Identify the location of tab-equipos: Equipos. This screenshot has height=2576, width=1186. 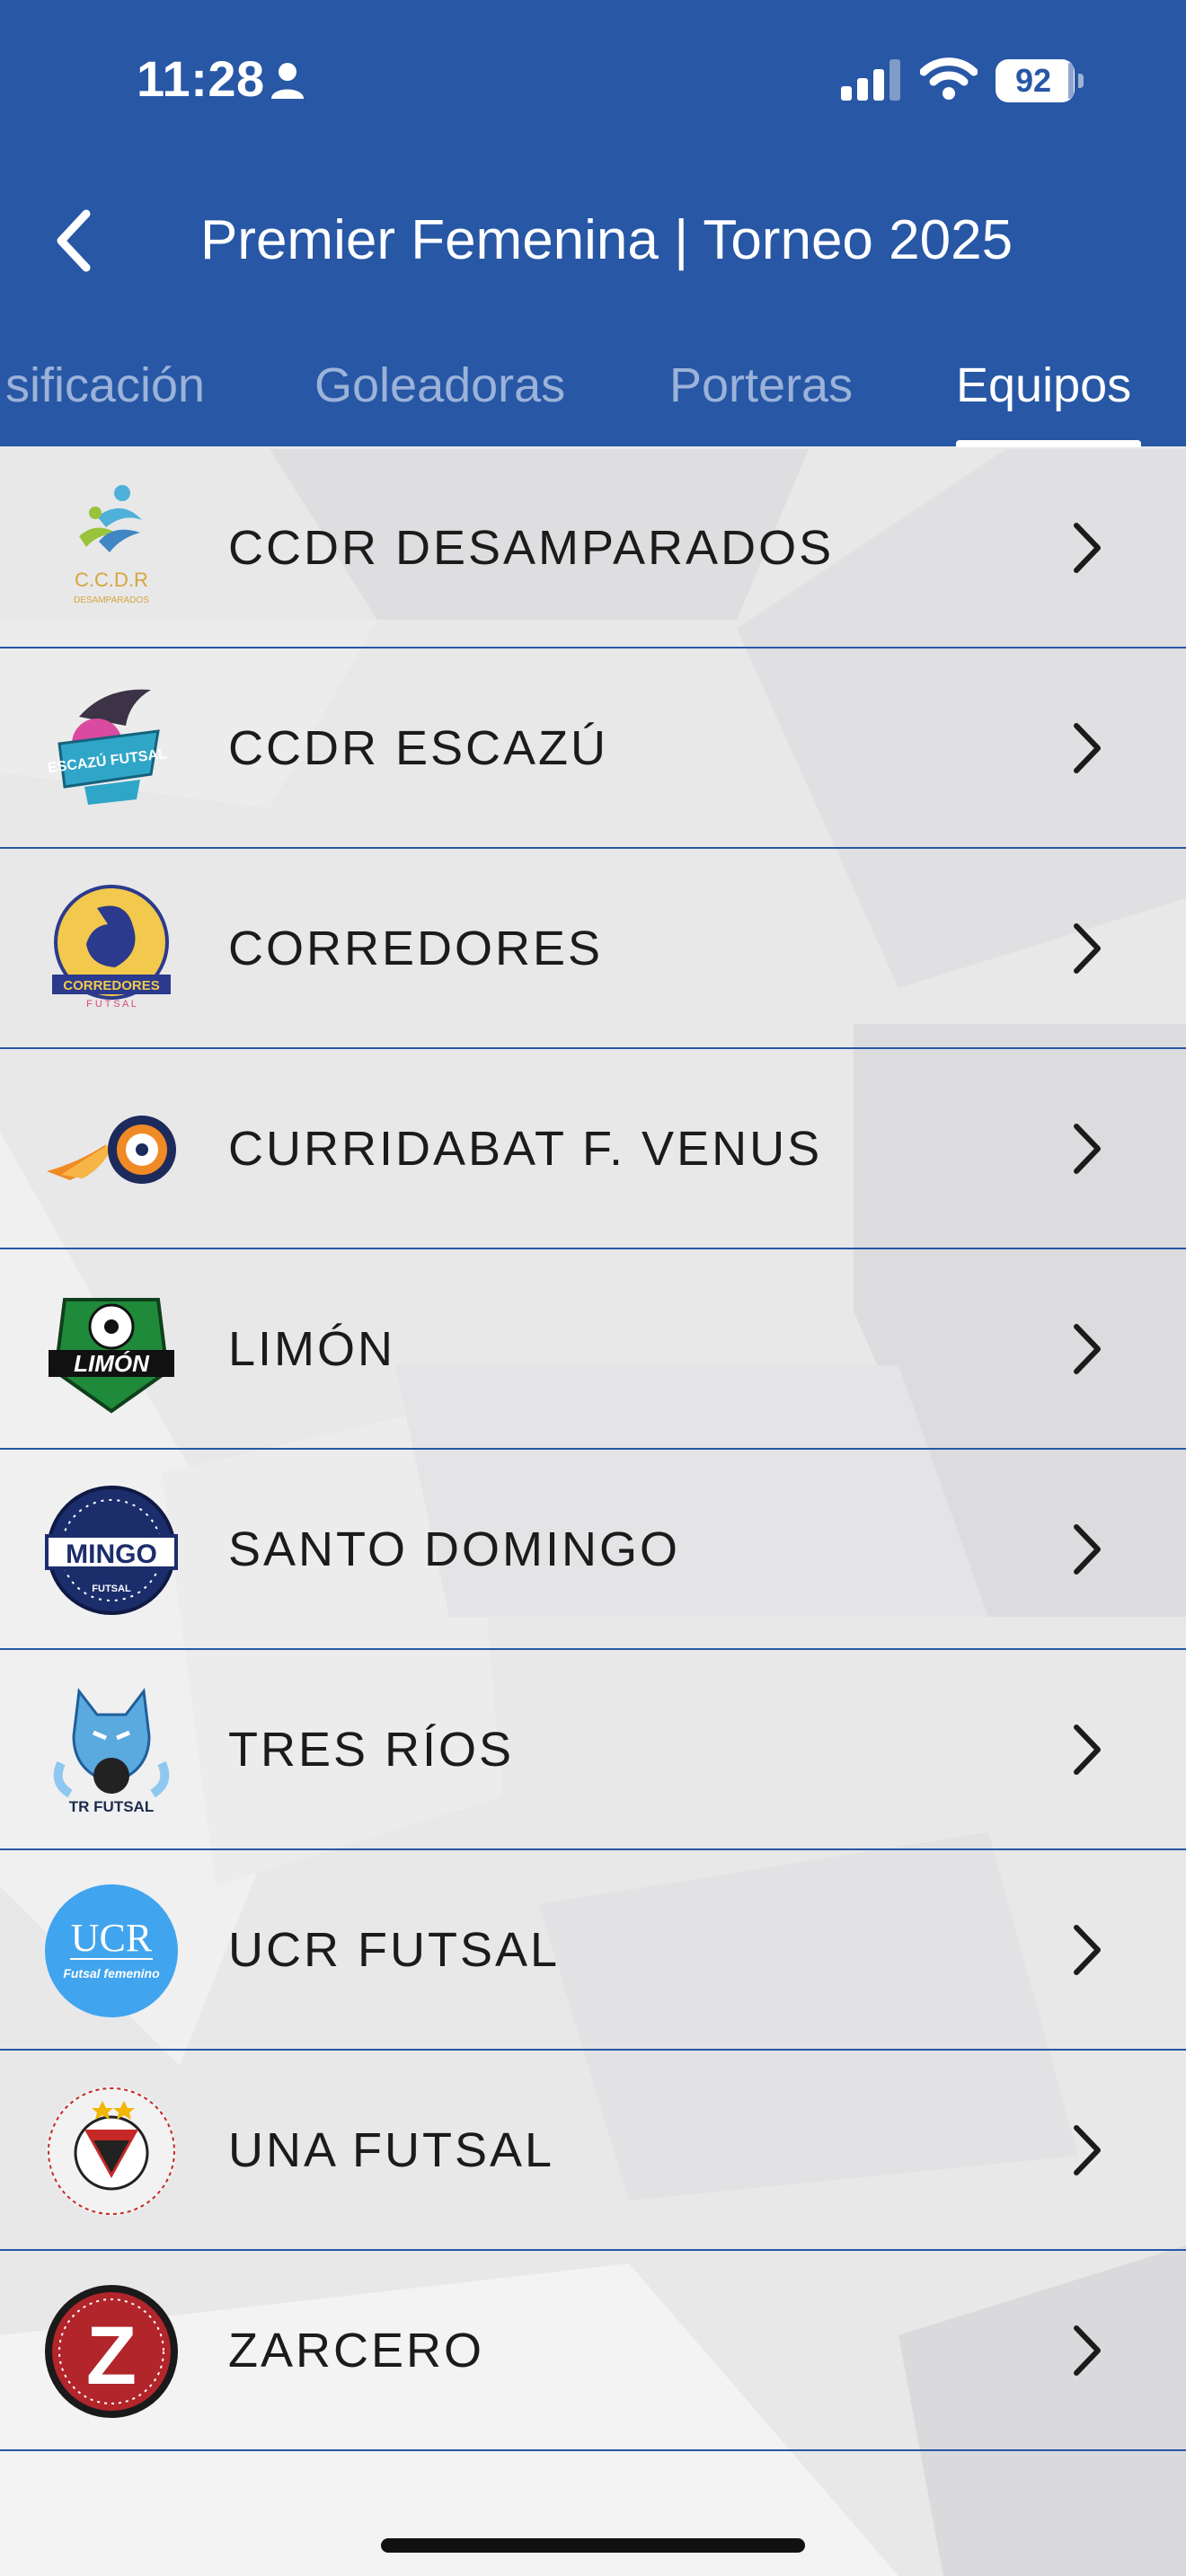
(1043, 385).